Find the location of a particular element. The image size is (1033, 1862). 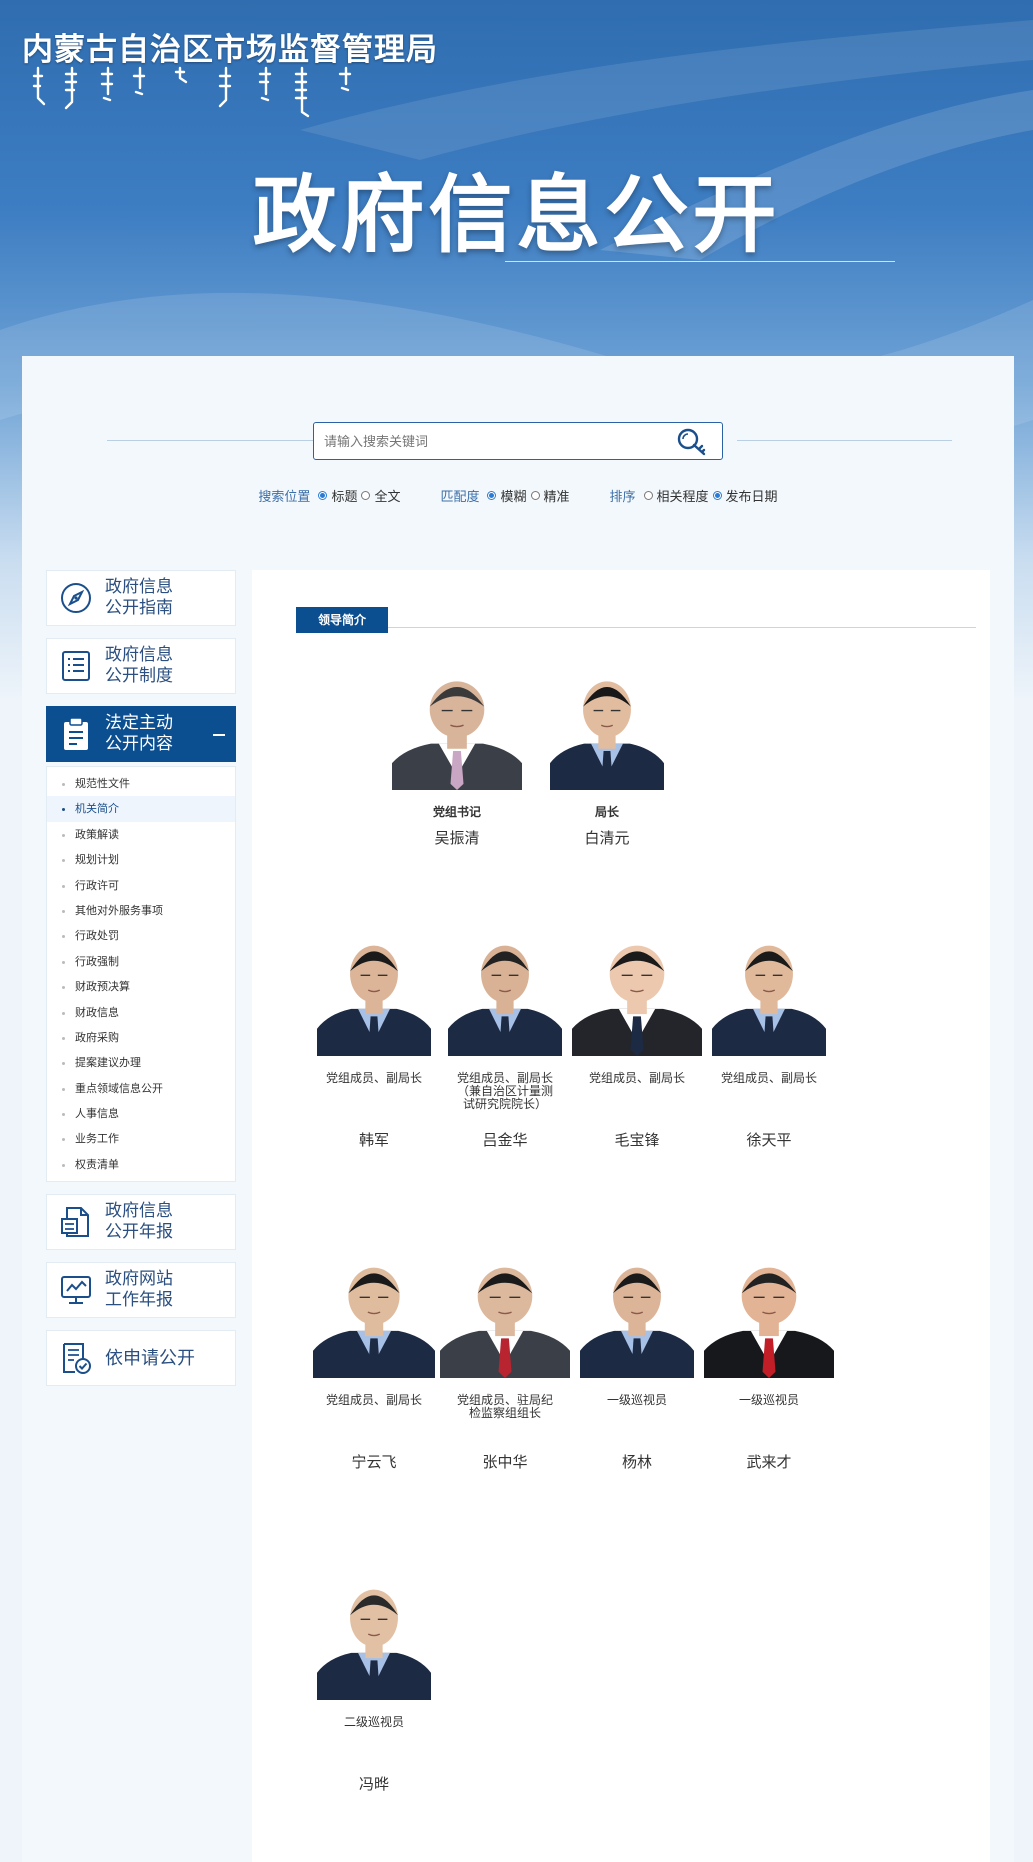

leader-name: 白清元 is located at coordinates (607, 837).